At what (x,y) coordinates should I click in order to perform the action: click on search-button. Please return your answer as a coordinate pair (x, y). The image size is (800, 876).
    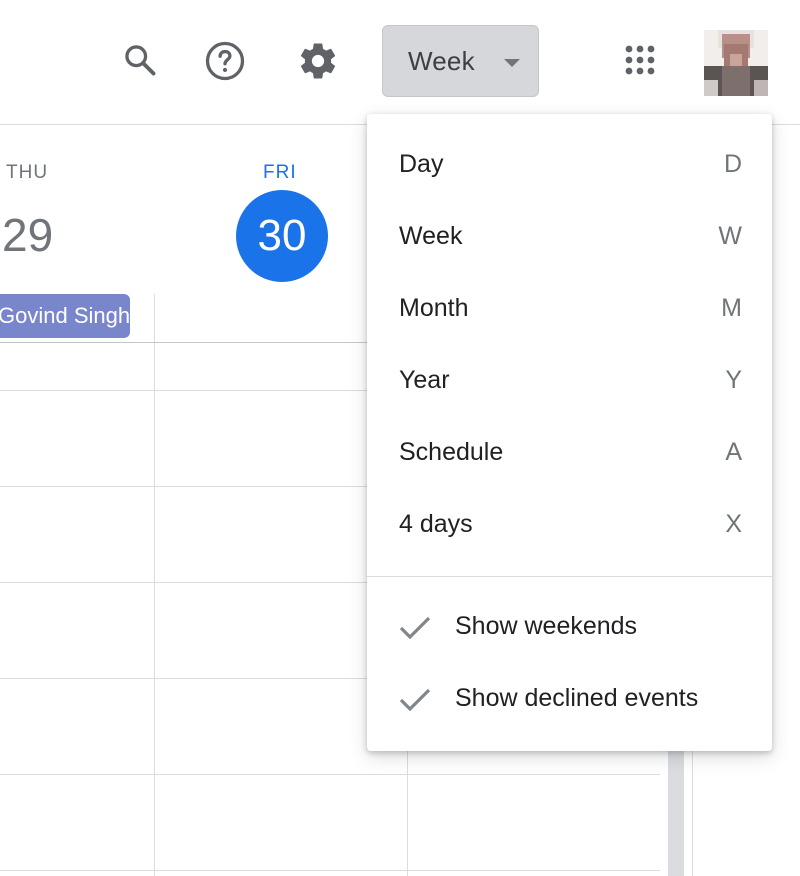
    Looking at the image, I should click on (140, 60).